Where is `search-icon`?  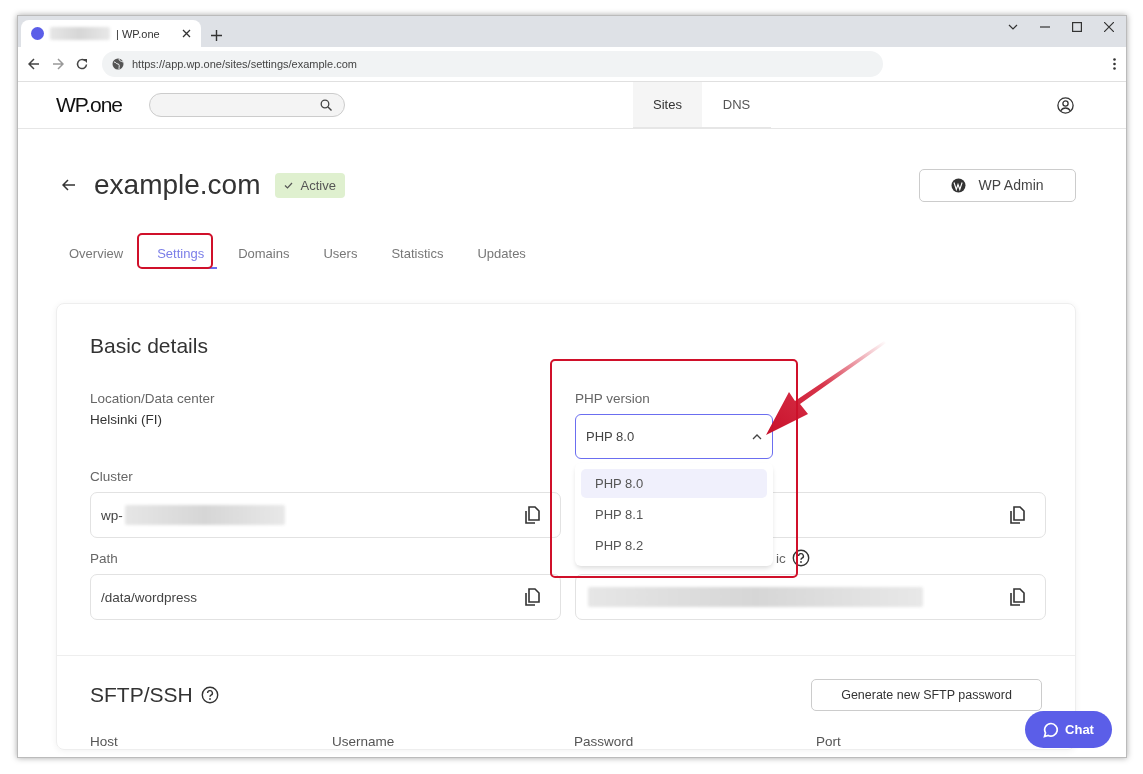 search-icon is located at coordinates (326, 105).